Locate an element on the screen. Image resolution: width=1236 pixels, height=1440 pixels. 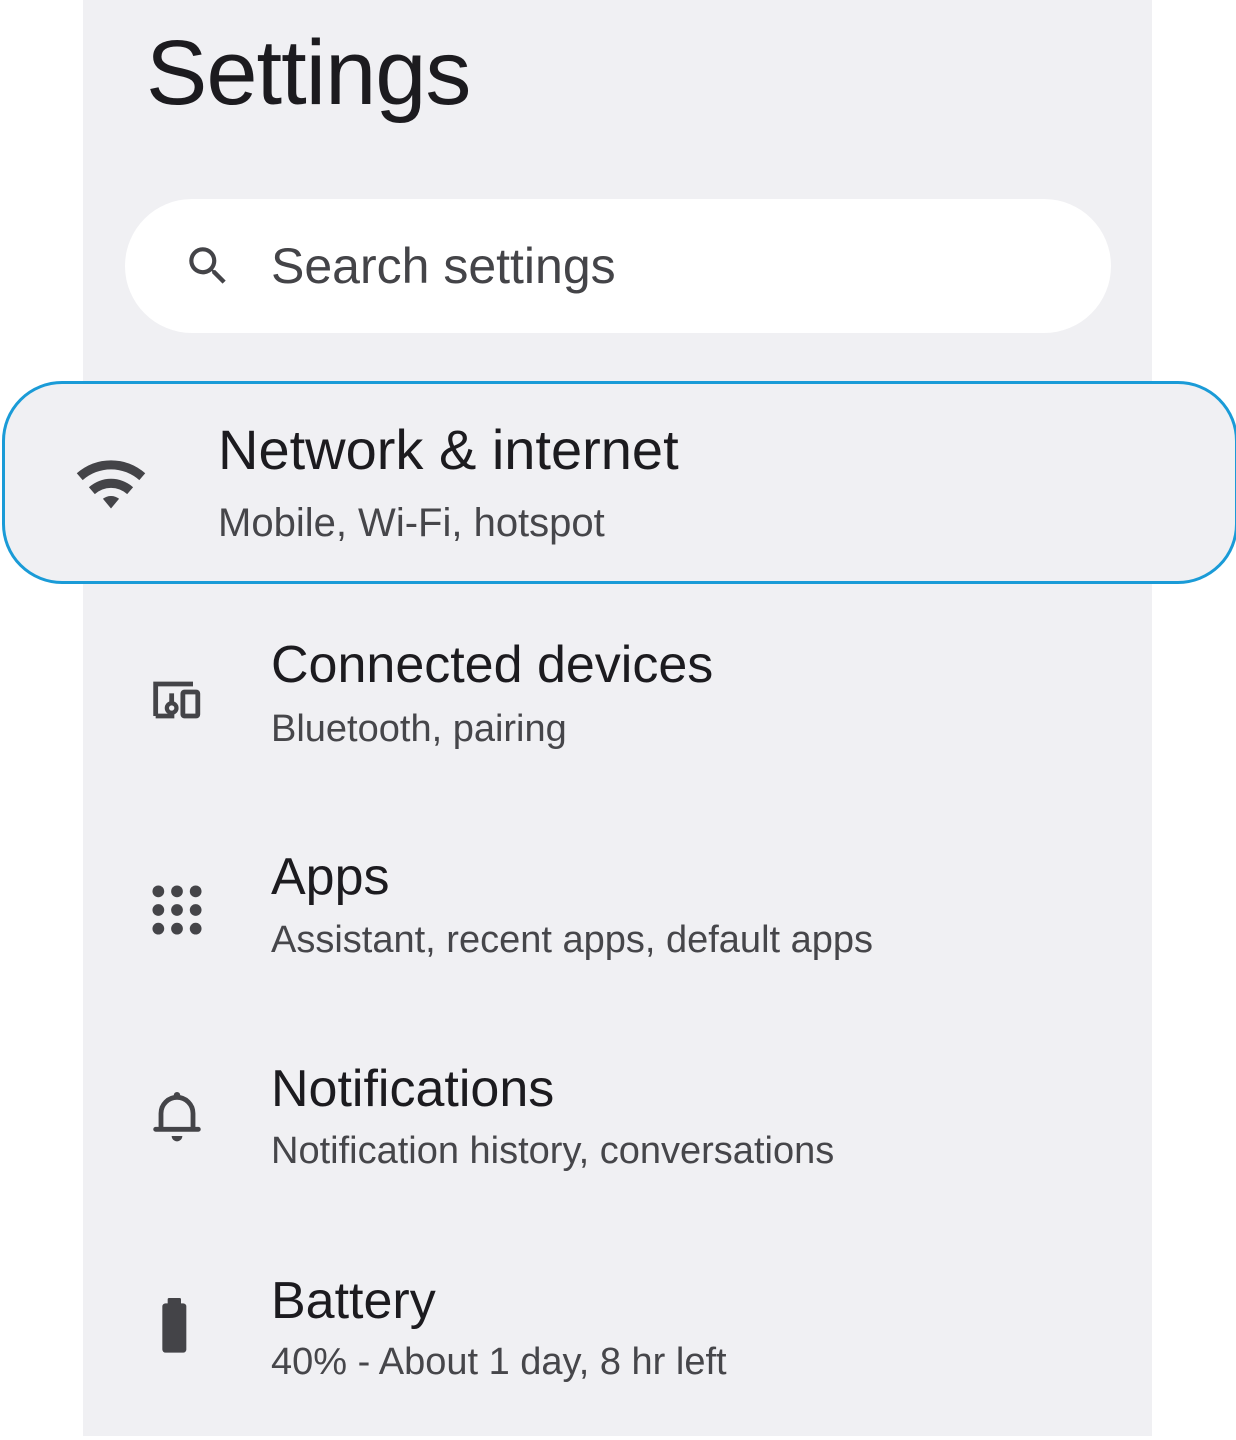
search-icon is located at coordinates (207, 265).